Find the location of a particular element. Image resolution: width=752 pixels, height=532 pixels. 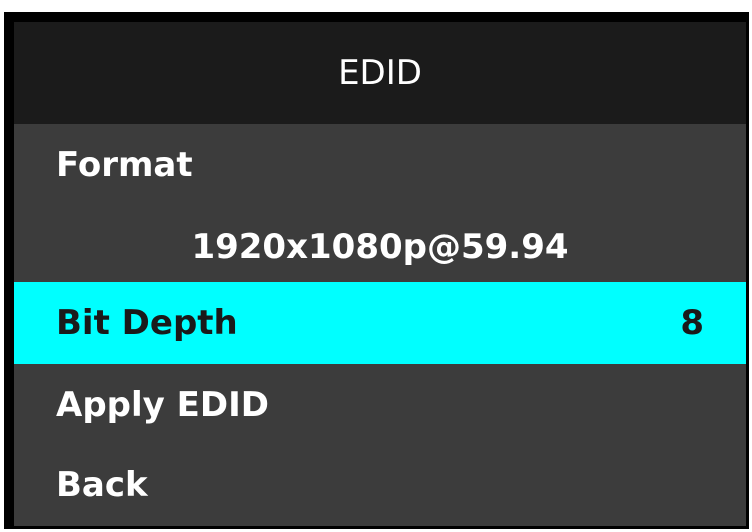

apply-edid-label: Apply EDID is located at coordinates (162, 405).